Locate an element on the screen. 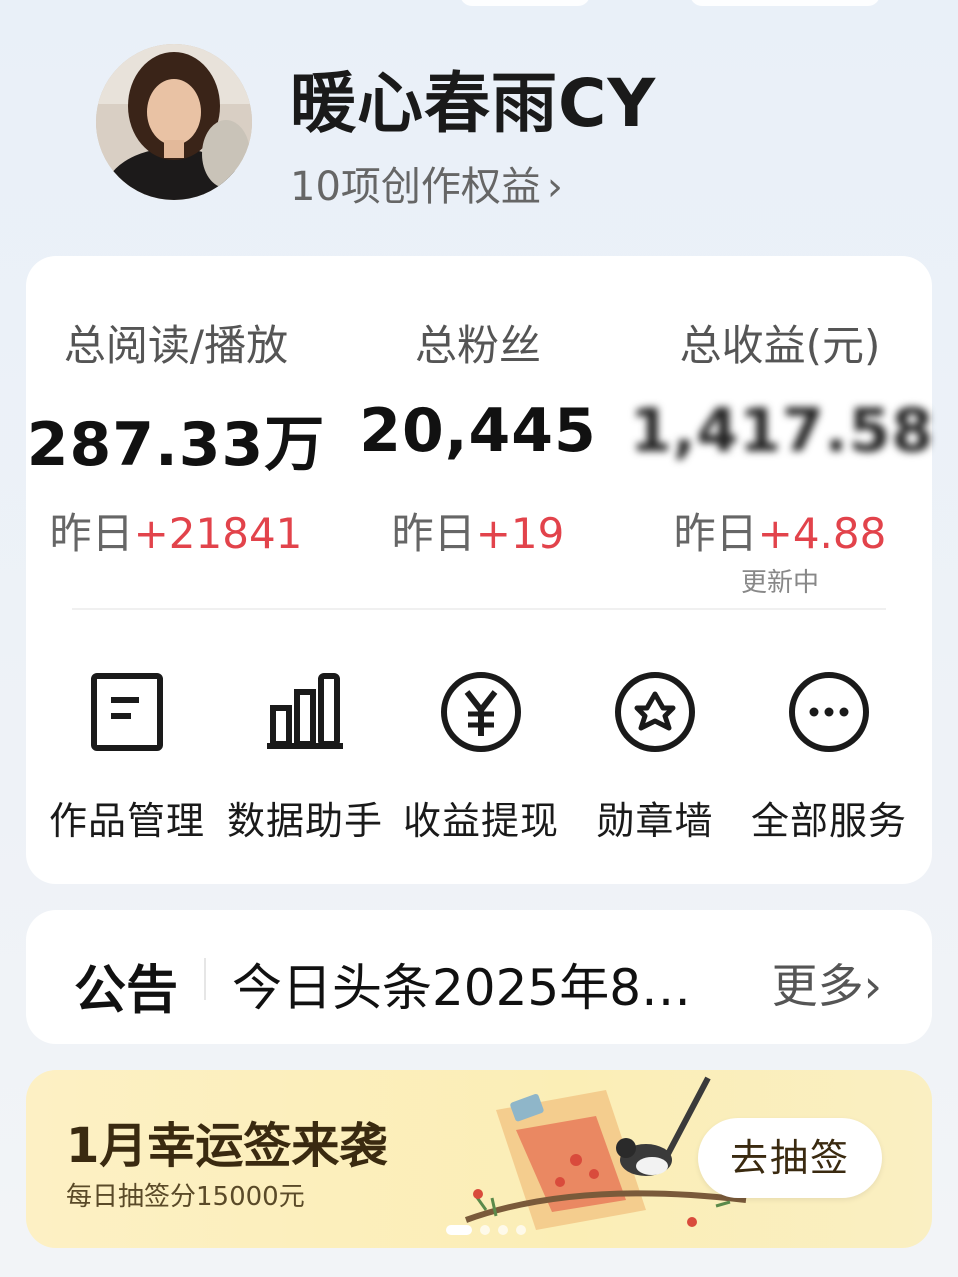  benefits-link: 10项创作权益 › is located at coordinates (426, 183).